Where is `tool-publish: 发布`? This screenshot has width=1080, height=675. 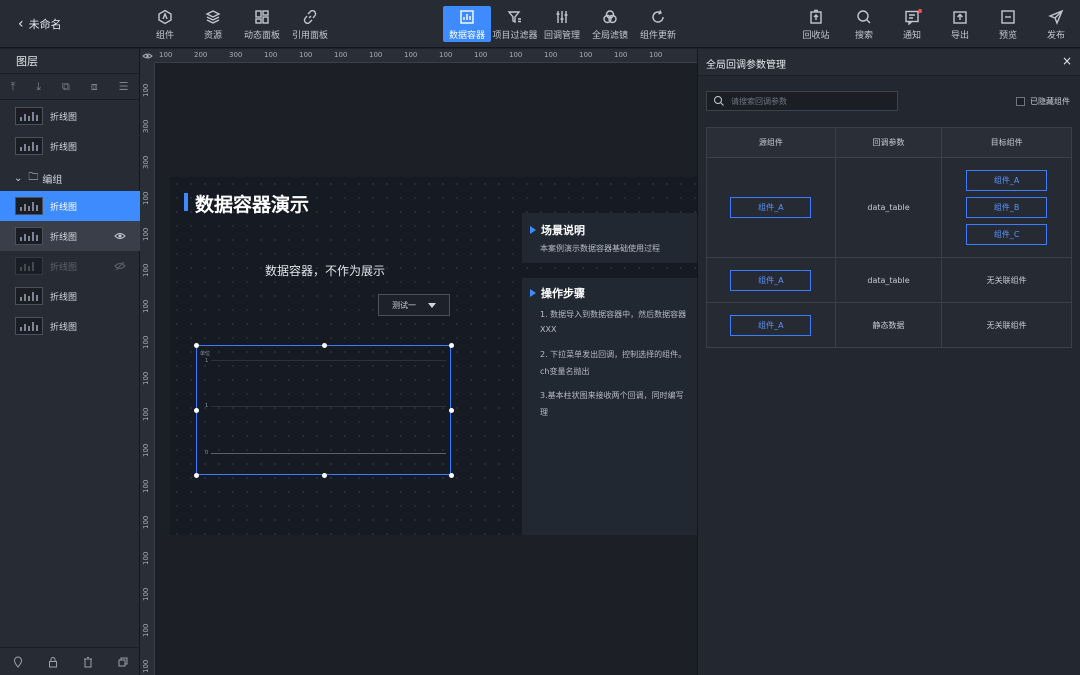
tool-publish: 发布 is located at coordinates (1056, 24).